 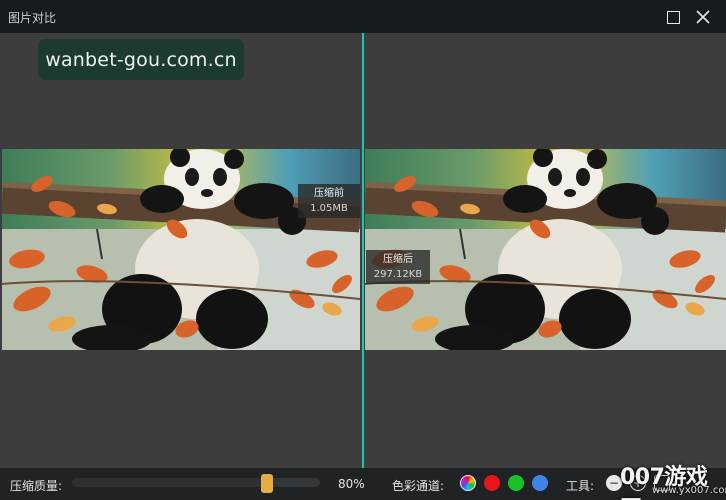 I want to click on after-label: 压缩后, so click(x=398, y=259).